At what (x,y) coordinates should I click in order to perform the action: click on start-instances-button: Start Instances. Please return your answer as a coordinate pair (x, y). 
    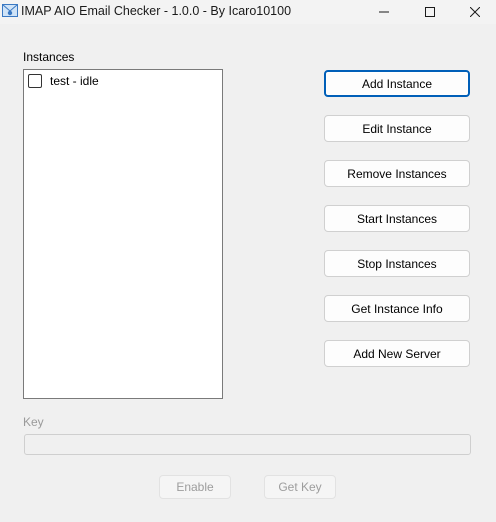
    Looking at the image, I should click on (397, 218).